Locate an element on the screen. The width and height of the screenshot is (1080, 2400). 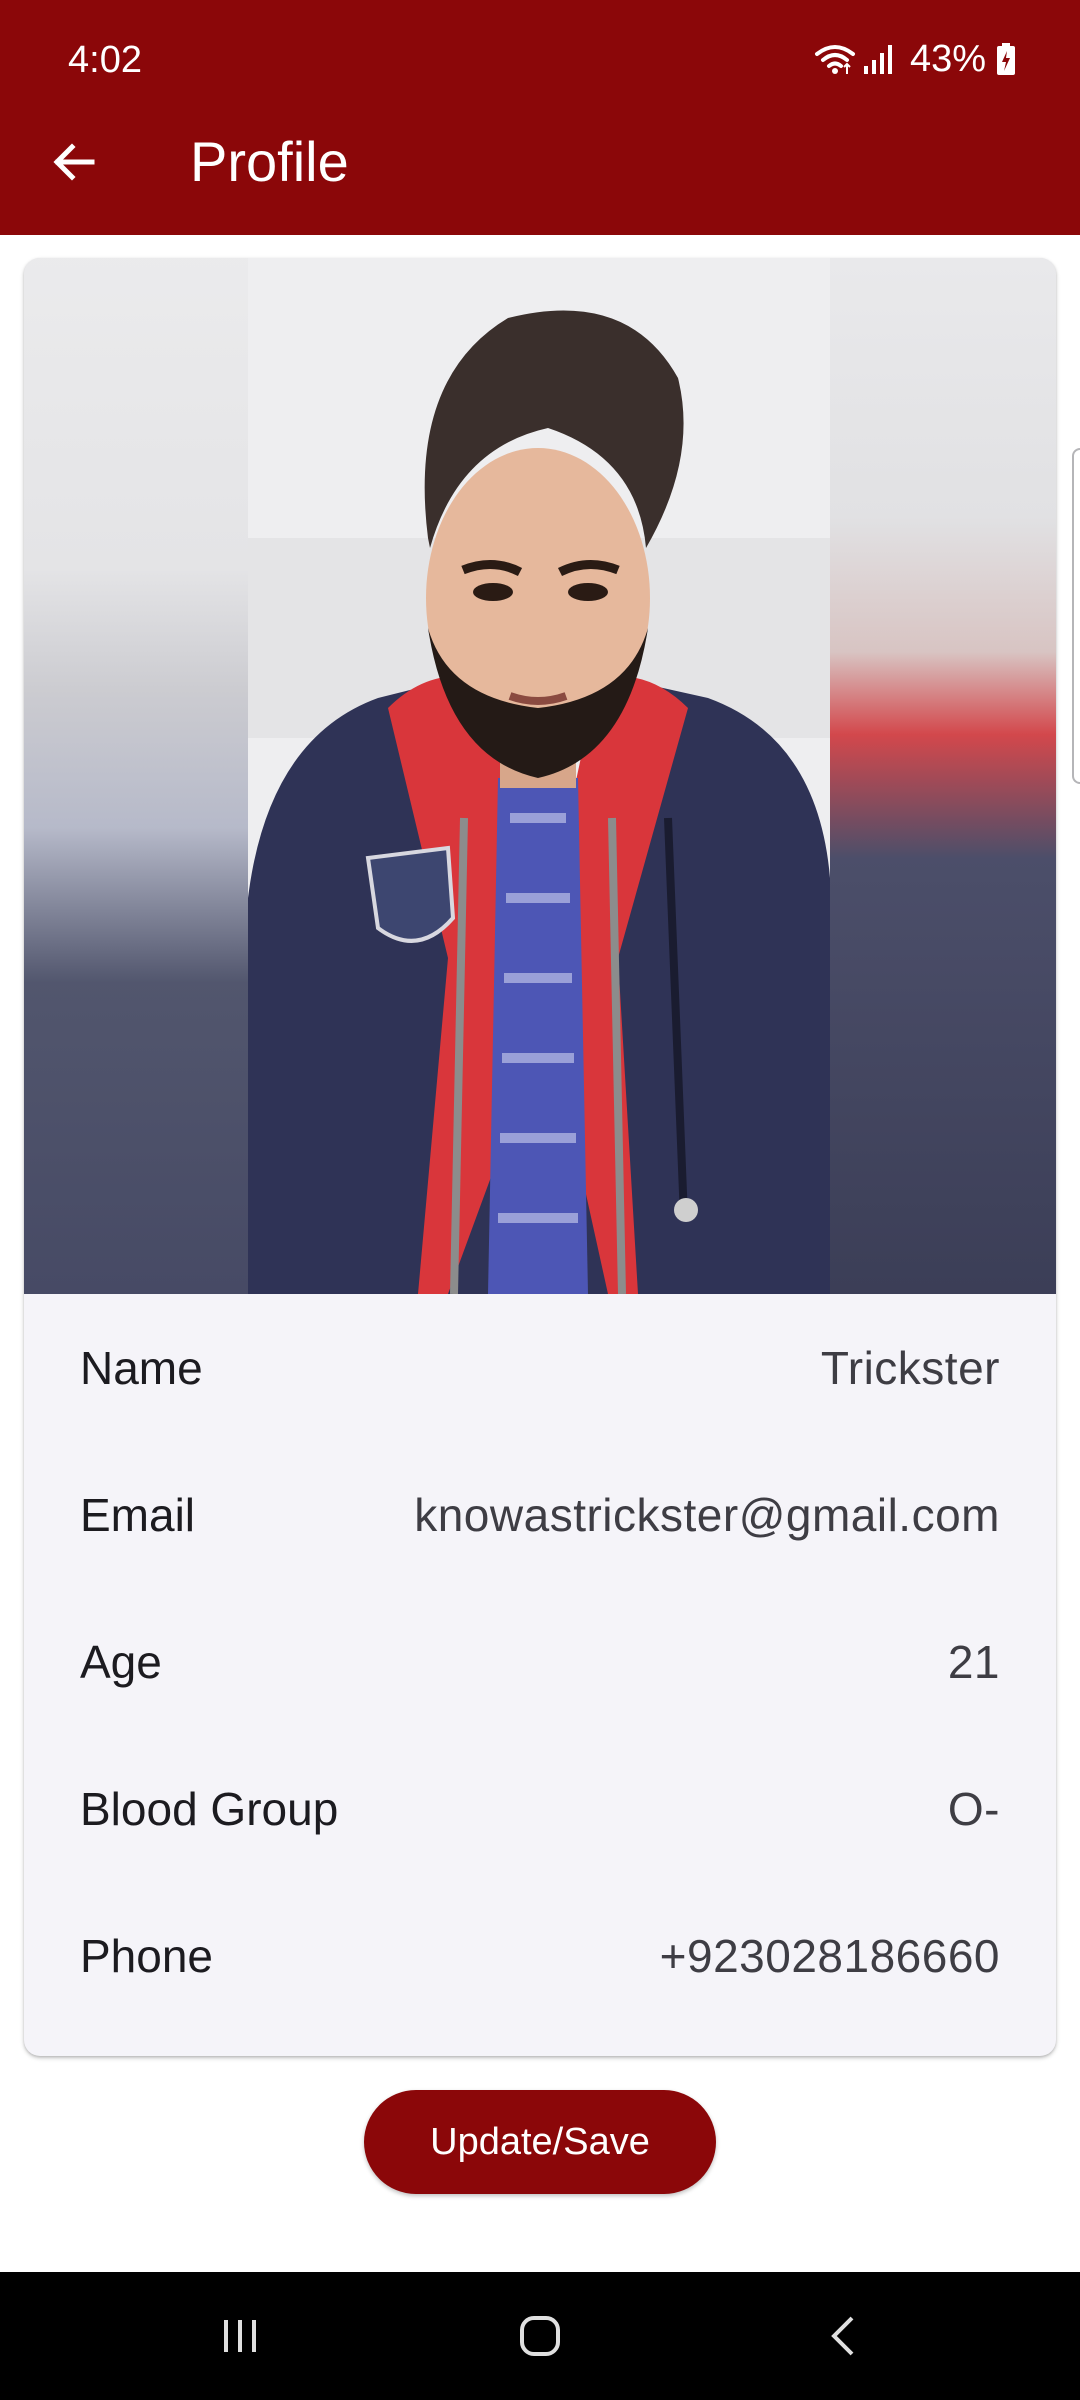
back-nav-icon is located at coordinates (842, 2336).